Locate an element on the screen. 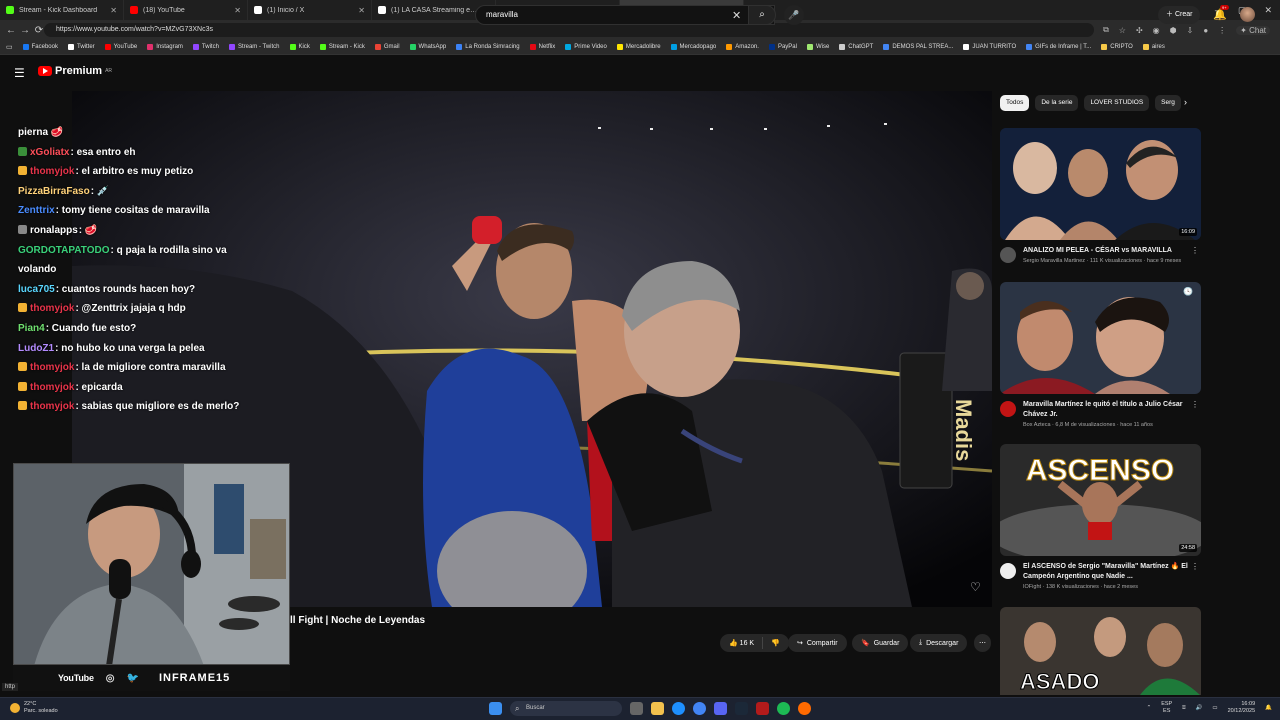 The height and width of the screenshot is (720, 1280). bookmark-item: WhatsApp is located at coordinates (427, 47).